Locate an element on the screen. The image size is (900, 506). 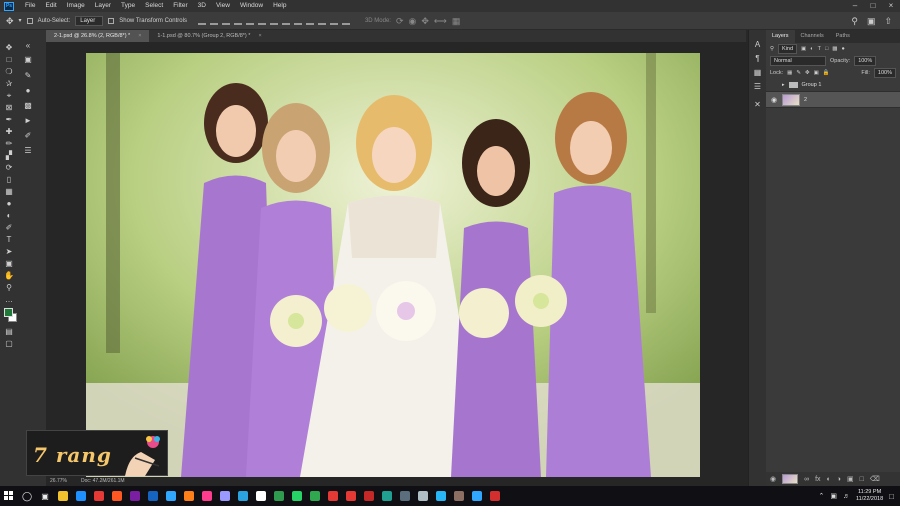
volume-icon: ♬ is located at coordinates (846, 496).